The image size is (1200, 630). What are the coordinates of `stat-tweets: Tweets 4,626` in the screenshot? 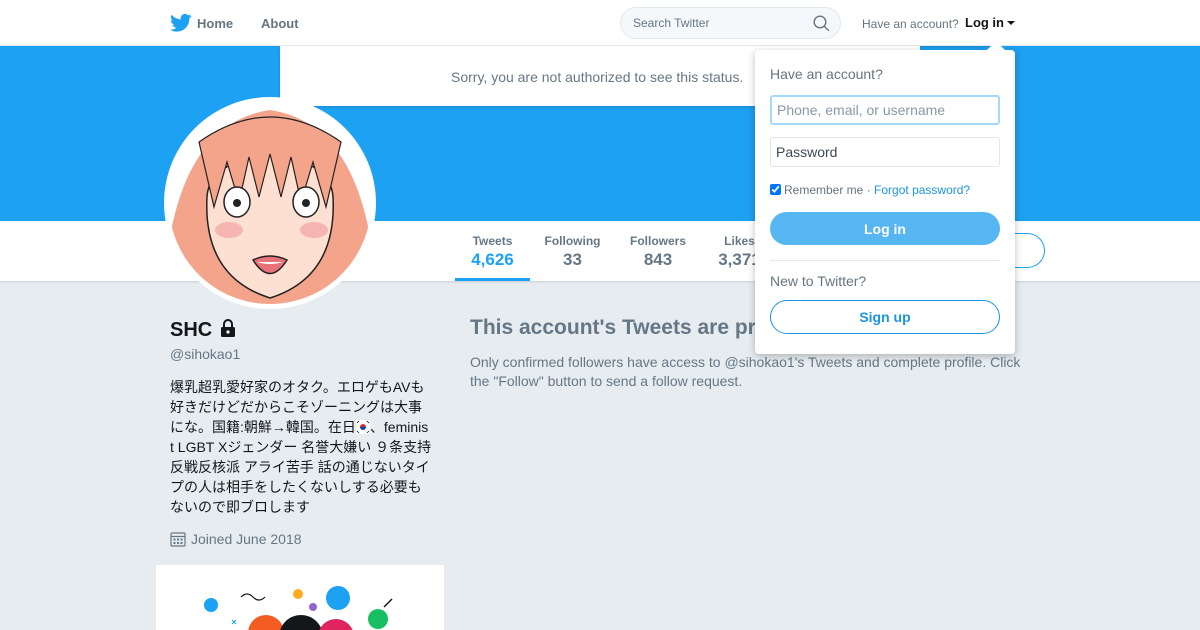 It's located at (492, 251).